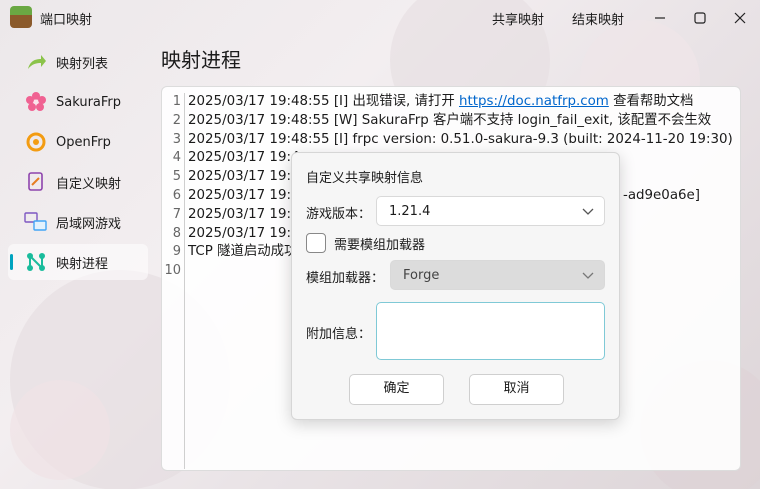 The height and width of the screenshot is (489, 760). I want to click on game-version-label: 游戏版本：, so click(339, 214).